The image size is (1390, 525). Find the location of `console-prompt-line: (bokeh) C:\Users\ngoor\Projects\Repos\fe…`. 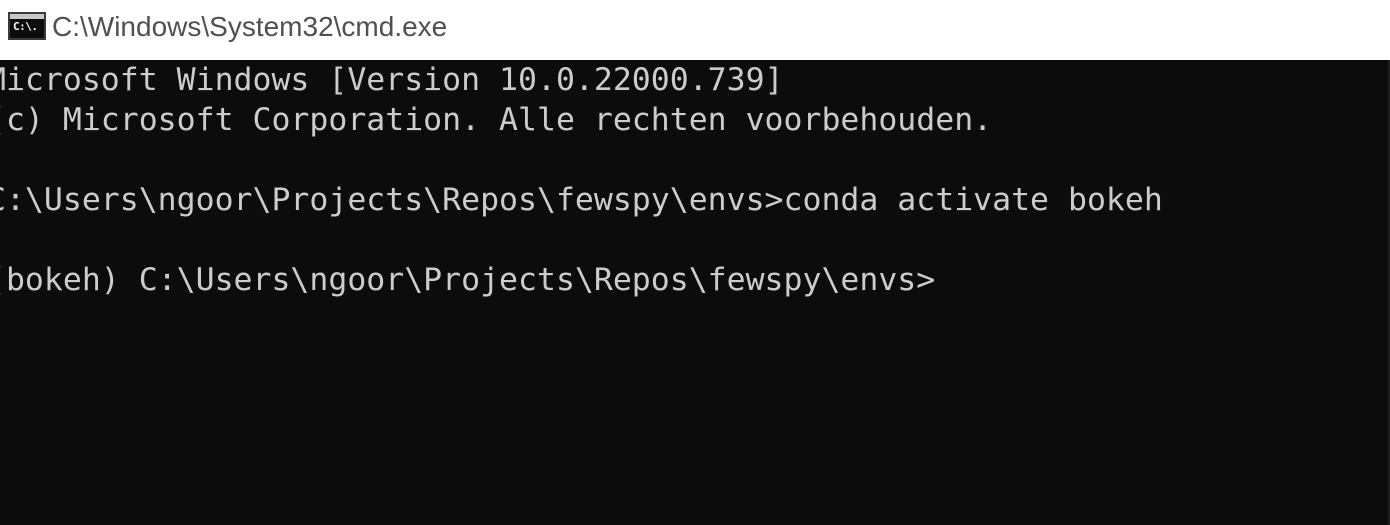

console-prompt-line: (bokeh) C:\Users\ngoor\Projects\Repos\fe… is located at coordinates (467, 280).